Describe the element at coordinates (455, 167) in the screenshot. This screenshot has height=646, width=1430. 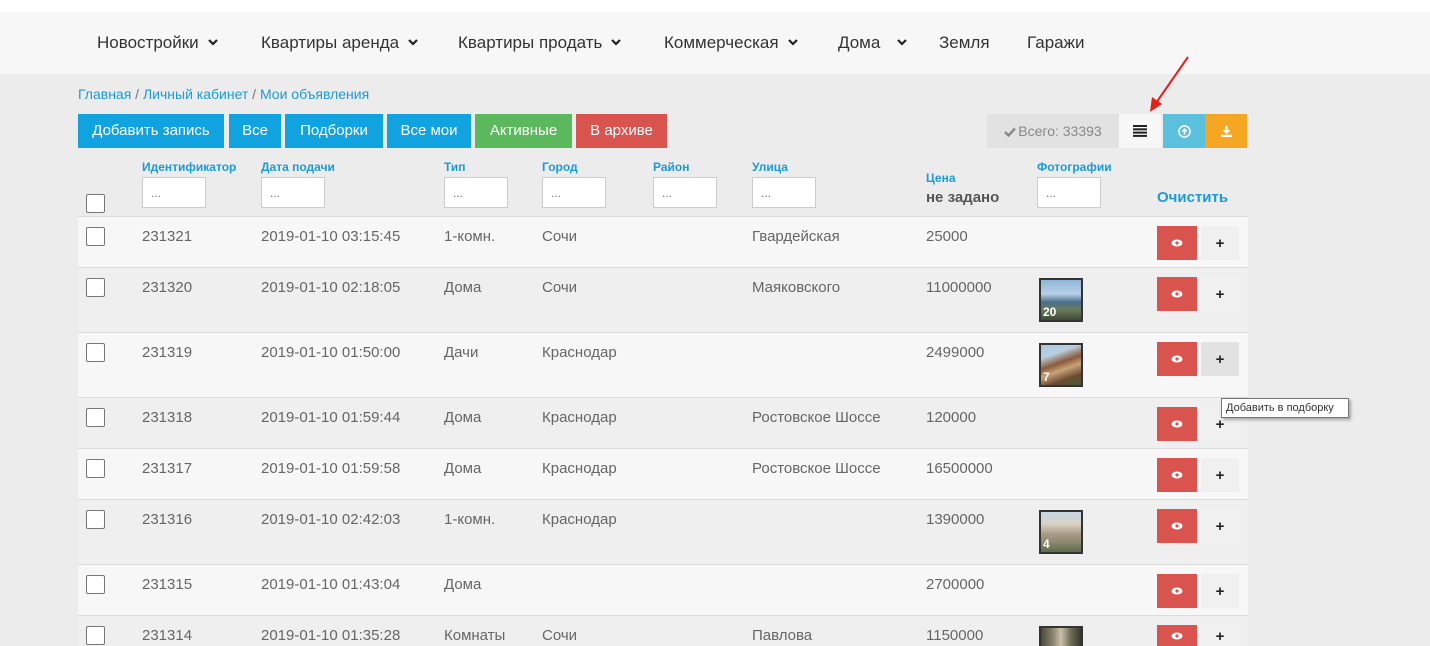
I see `header-type: Тип` at that location.